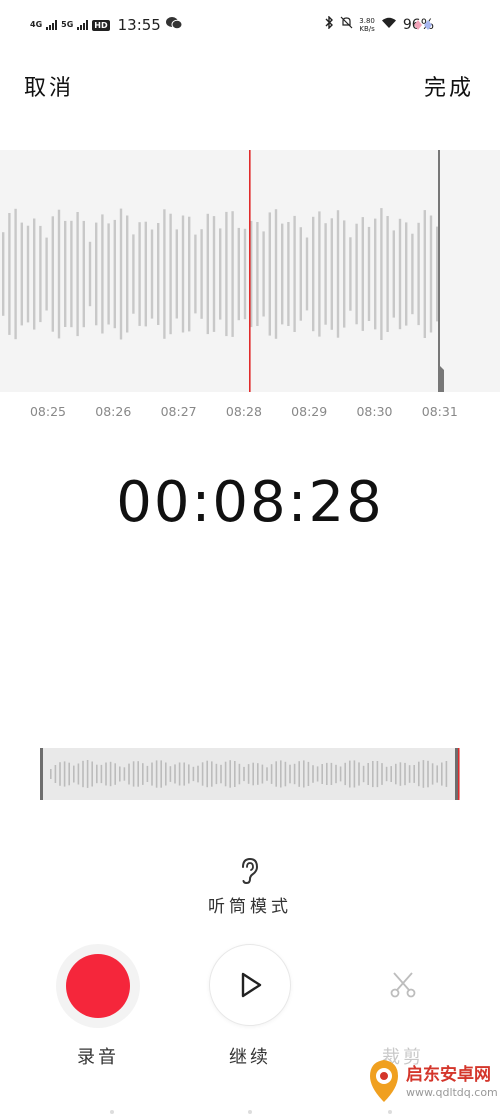 This screenshot has height=1116, width=500. Describe the element at coordinates (403, 984) in the screenshot. I see `trim-button` at that location.